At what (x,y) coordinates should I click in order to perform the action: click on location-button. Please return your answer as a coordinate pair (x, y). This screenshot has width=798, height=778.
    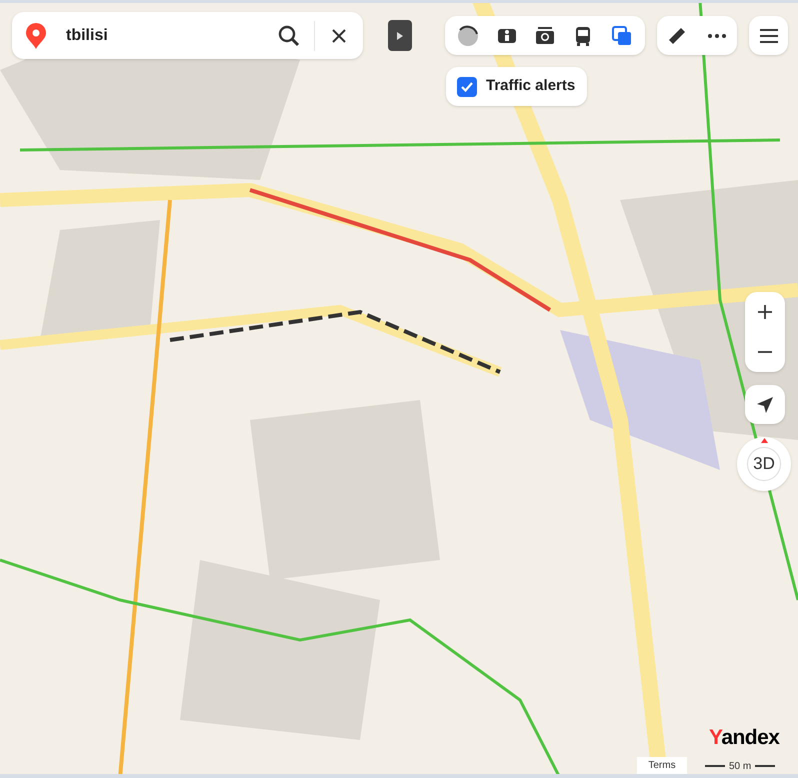
    Looking at the image, I should click on (765, 404).